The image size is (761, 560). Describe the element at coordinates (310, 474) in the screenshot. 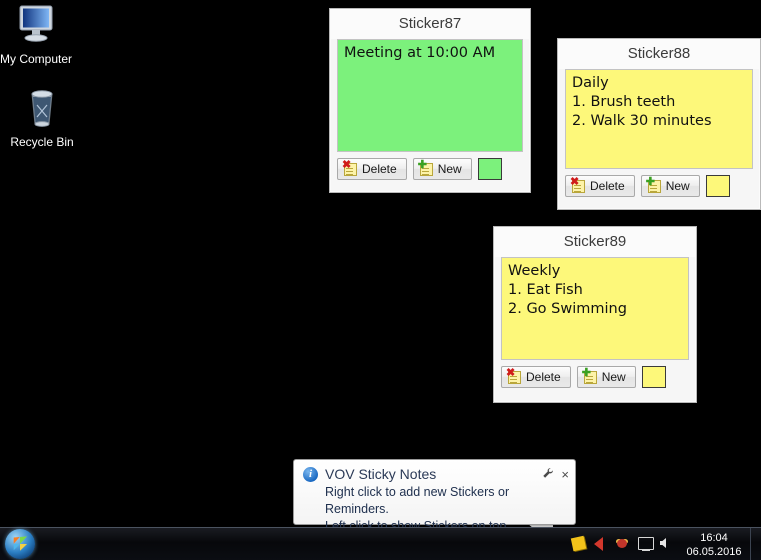

I see `info-icon: i` at that location.